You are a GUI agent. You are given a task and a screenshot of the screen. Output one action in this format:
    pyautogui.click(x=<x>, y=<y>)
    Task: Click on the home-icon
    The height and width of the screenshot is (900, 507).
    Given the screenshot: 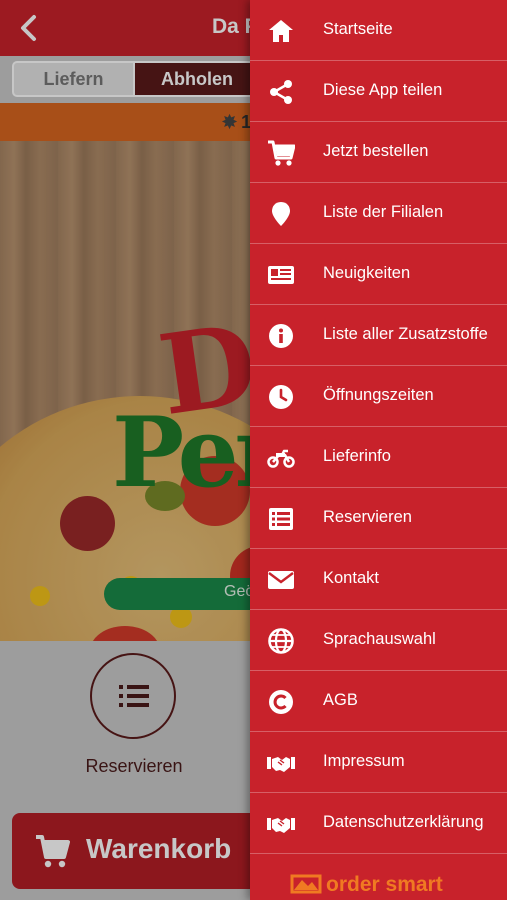 What is the action you would take?
    pyautogui.click(x=281, y=31)
    